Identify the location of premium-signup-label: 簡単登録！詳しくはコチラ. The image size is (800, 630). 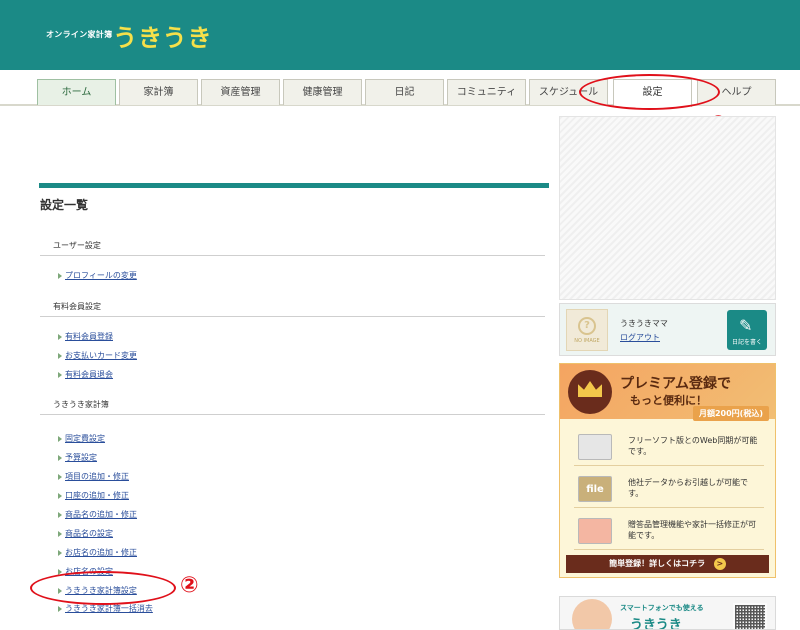
(657, 563).